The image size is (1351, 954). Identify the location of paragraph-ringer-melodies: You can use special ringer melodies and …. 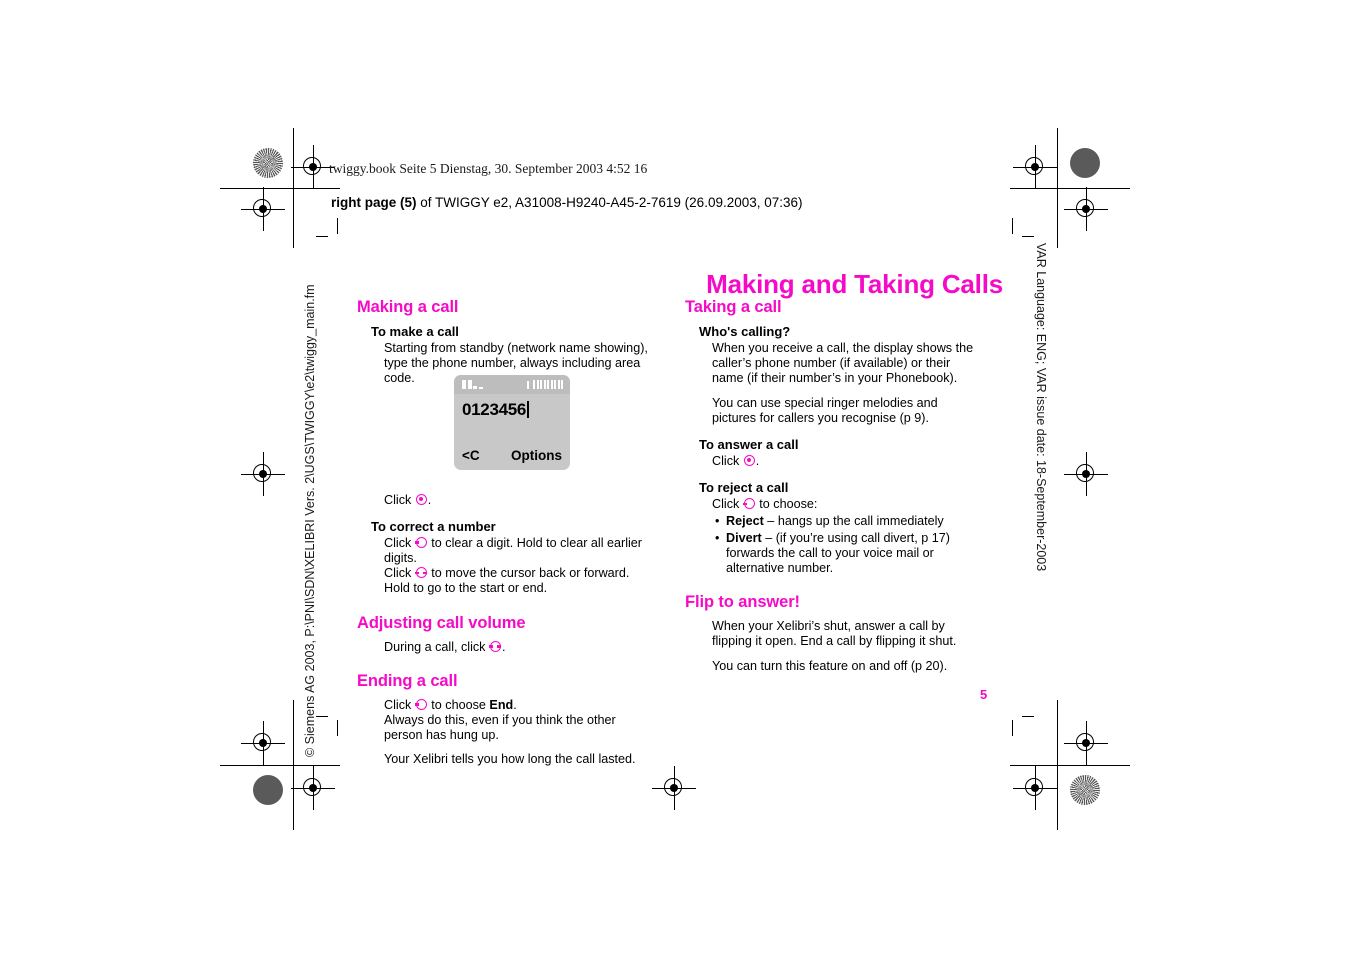
(825, 410).